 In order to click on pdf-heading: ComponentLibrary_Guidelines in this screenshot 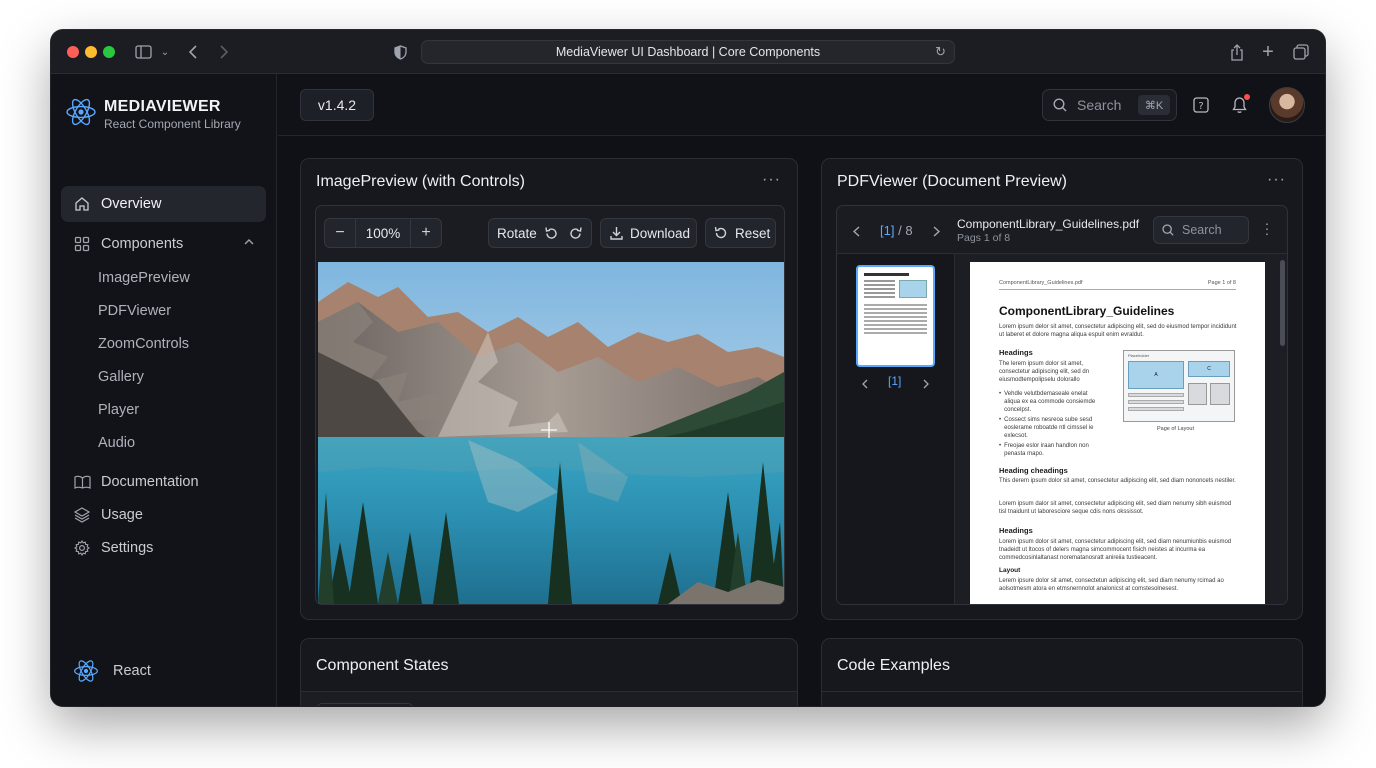, I will do `click(1087, 311)`.